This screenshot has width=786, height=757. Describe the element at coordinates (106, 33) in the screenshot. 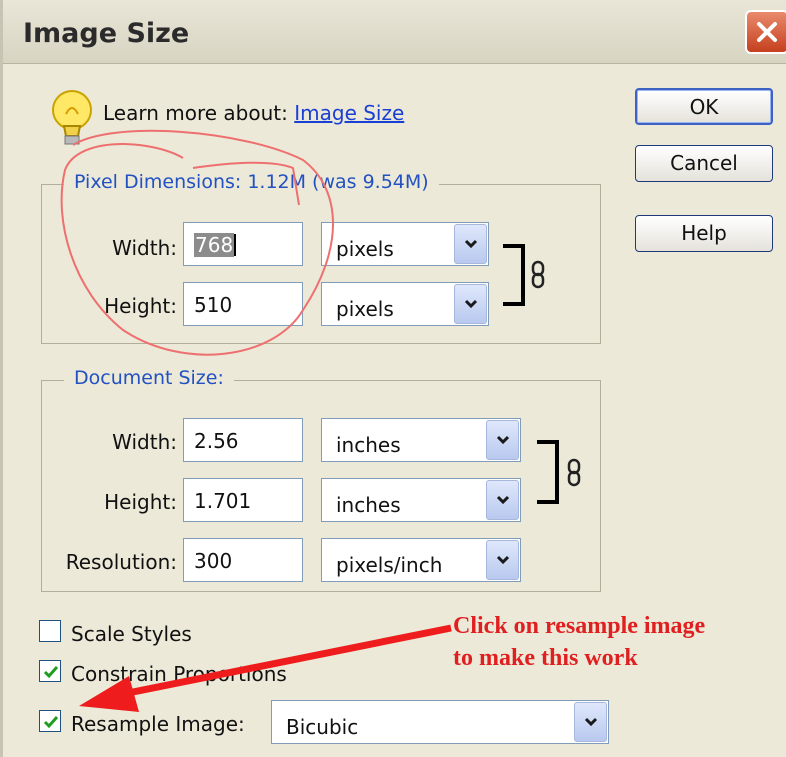

I see `window-title: Image Size` at that location.